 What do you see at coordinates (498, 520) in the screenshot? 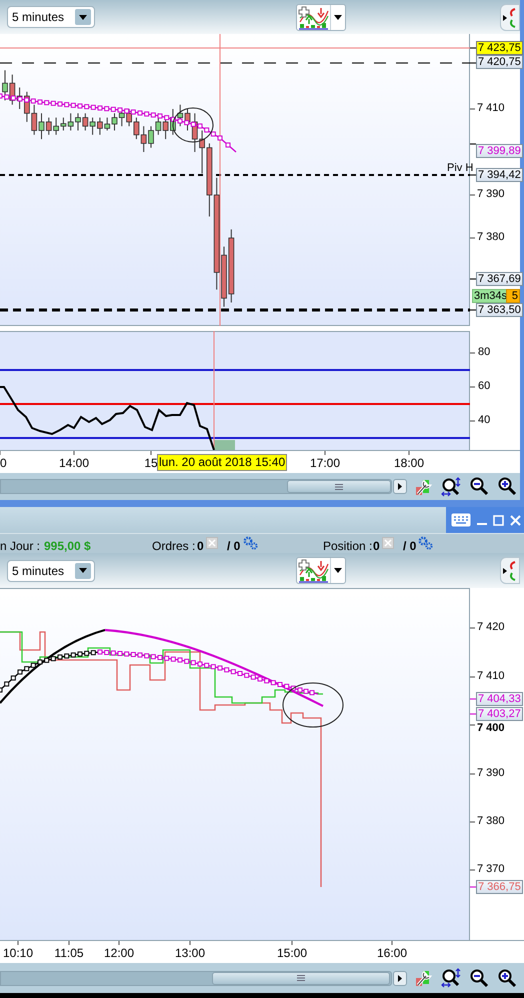
I see `maximize-icon` at bounding box center [498, 520].